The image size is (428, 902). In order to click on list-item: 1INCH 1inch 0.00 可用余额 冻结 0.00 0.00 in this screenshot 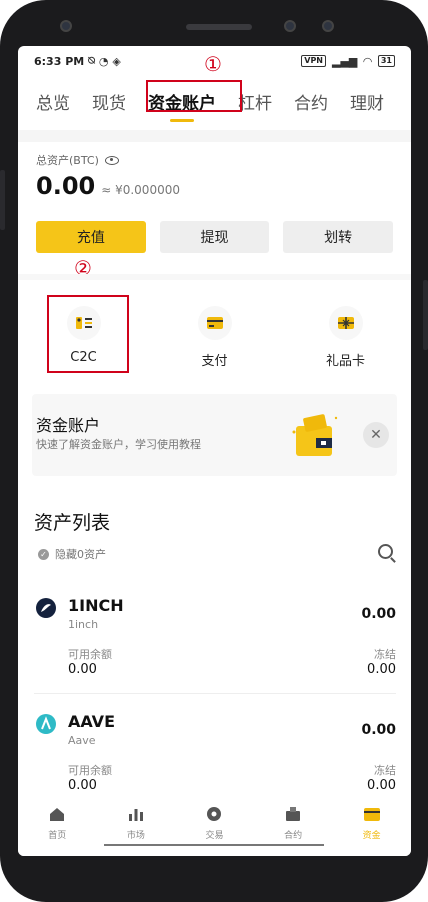, I will do `click(215, 640)`.